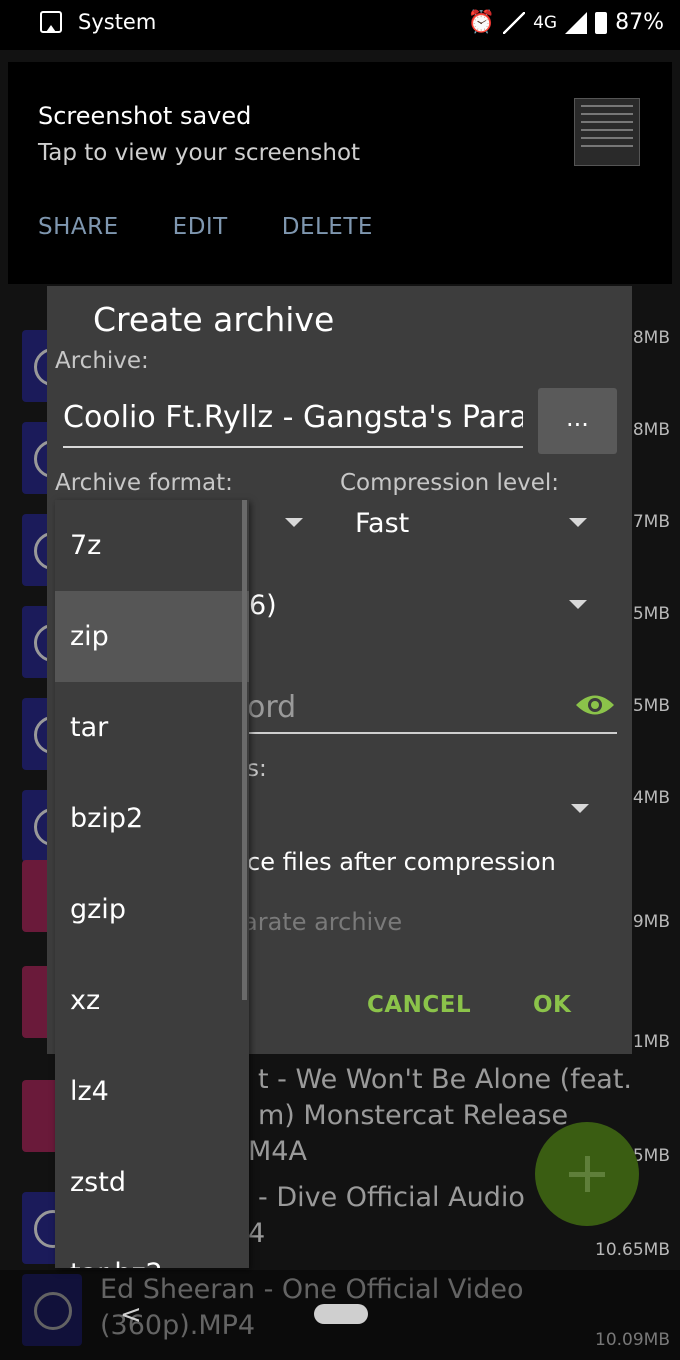 This screenshot has height=1360, width=680. I want to click on password-input: ord, so click(271, 707).